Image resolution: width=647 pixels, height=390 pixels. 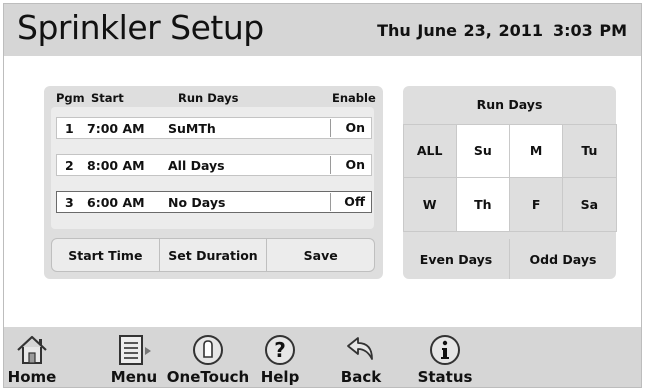 What do you see at coordinates (445, 350) in the screenshot?
I see `info-icon` at bounding box center [445, 350].